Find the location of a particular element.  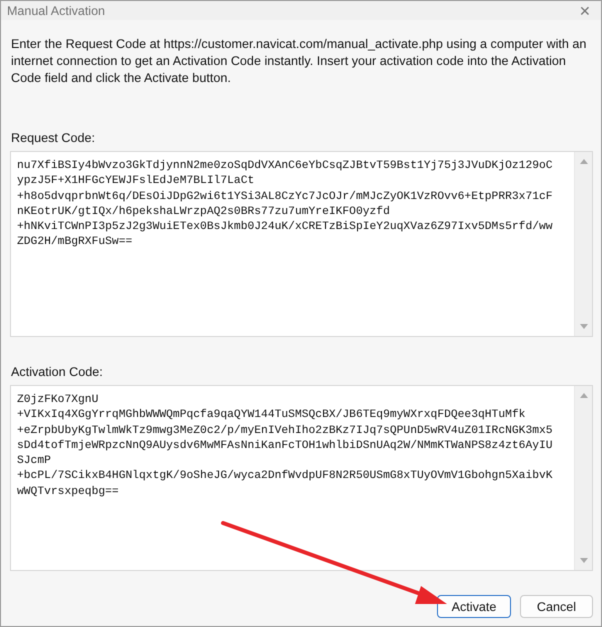

code-line: +eZrpbUbyKgTwlmWkTz9mwg3MeZ0c2/p/myEnIVehIho2zBKz7IJq7sQPUnD5wRV4uZ01IRcNGK3mx5 is located at coordinates (285, 431).